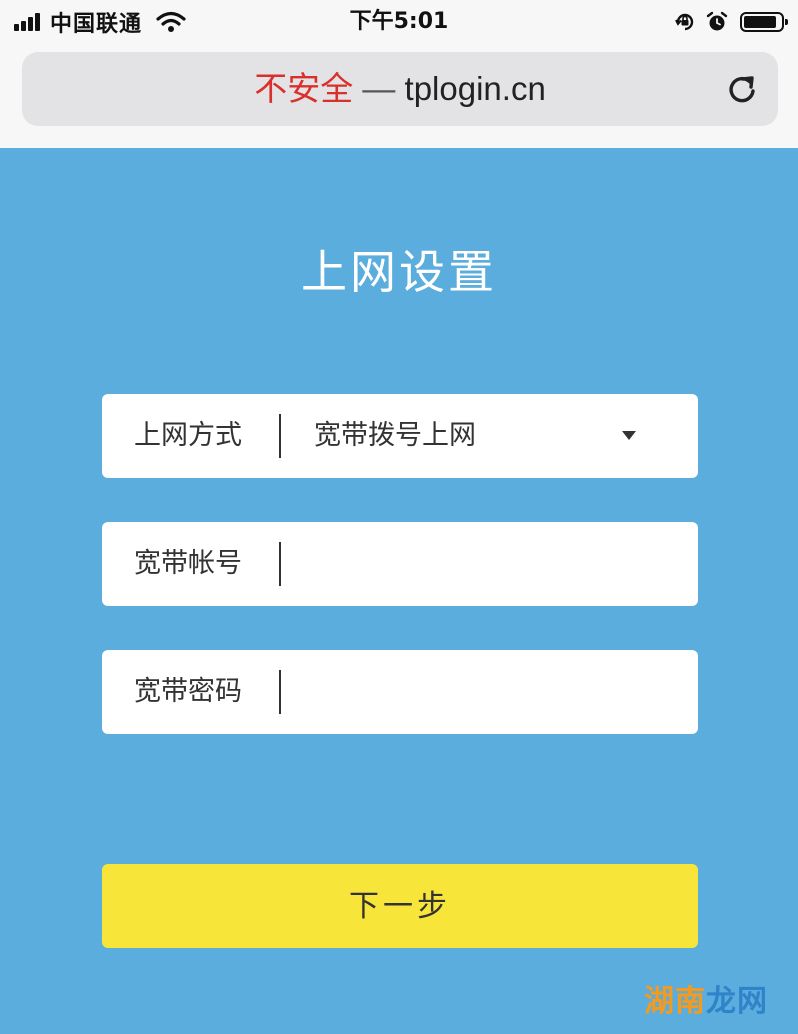 The image size is (798, 1034). Describe the element at coordinates (489, 693) in the screenshot. I see `broadband-password-input` at that location.